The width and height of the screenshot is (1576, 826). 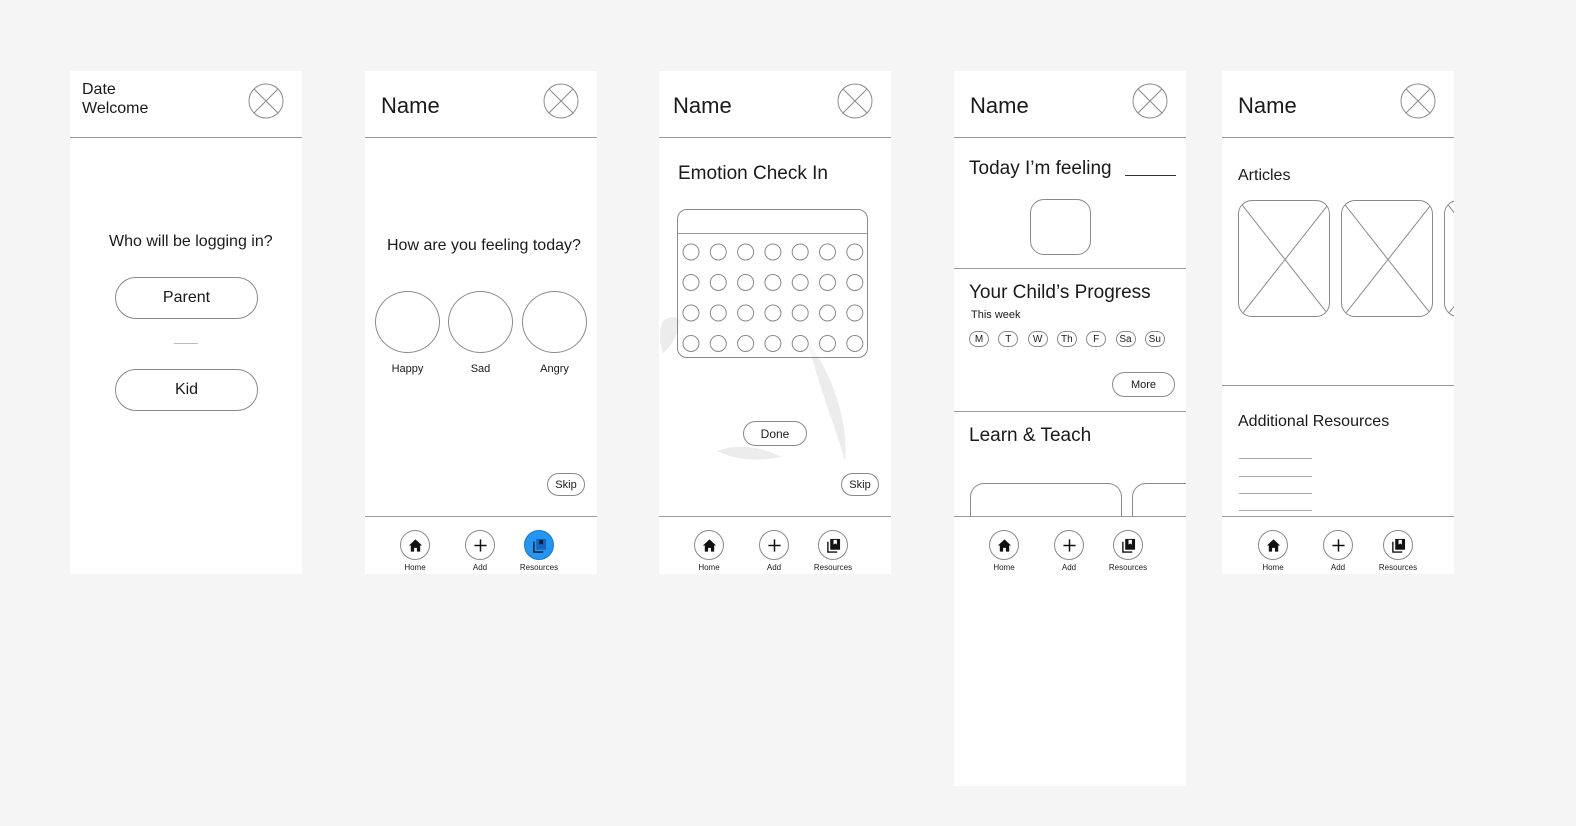 I want to click on this-week-label: This week, so click(x=996, y=315).